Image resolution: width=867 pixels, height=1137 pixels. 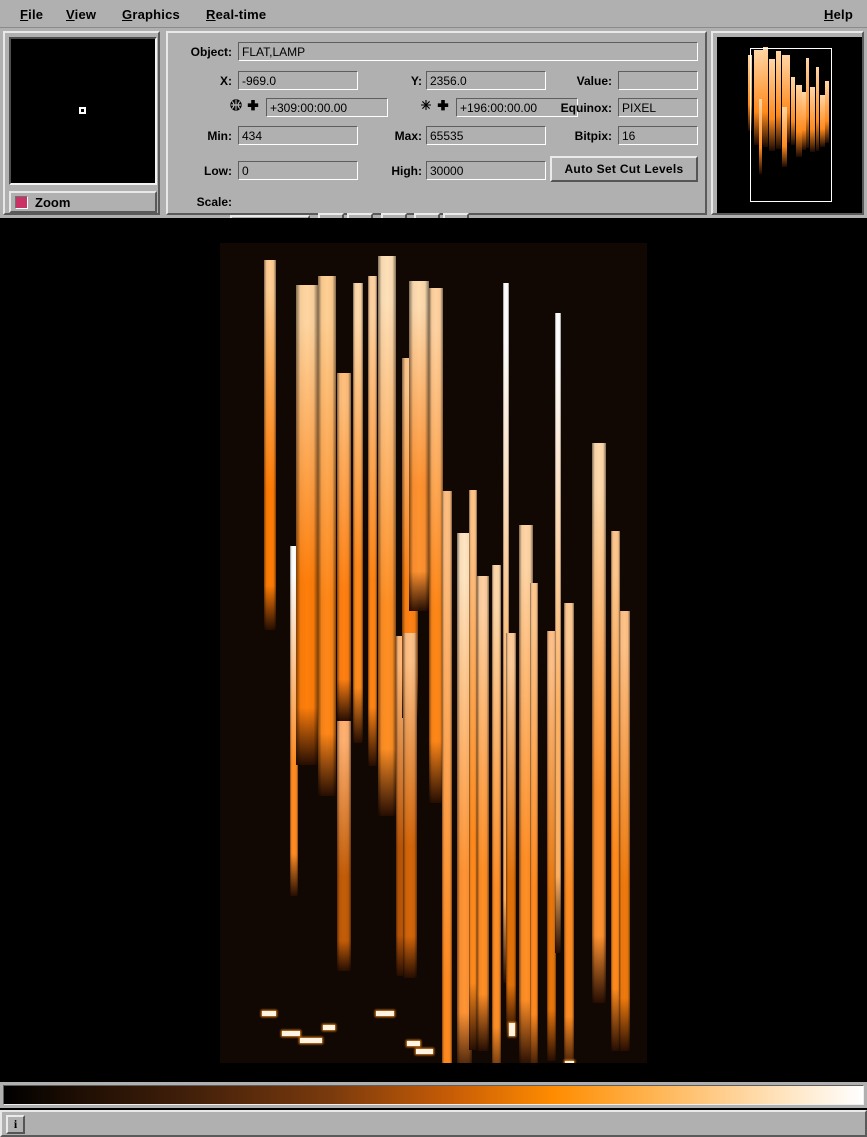 What do you see at coordinates (298, 135) in the screenshot?
I see `min-field: 434` at bounding box center [298, 135].